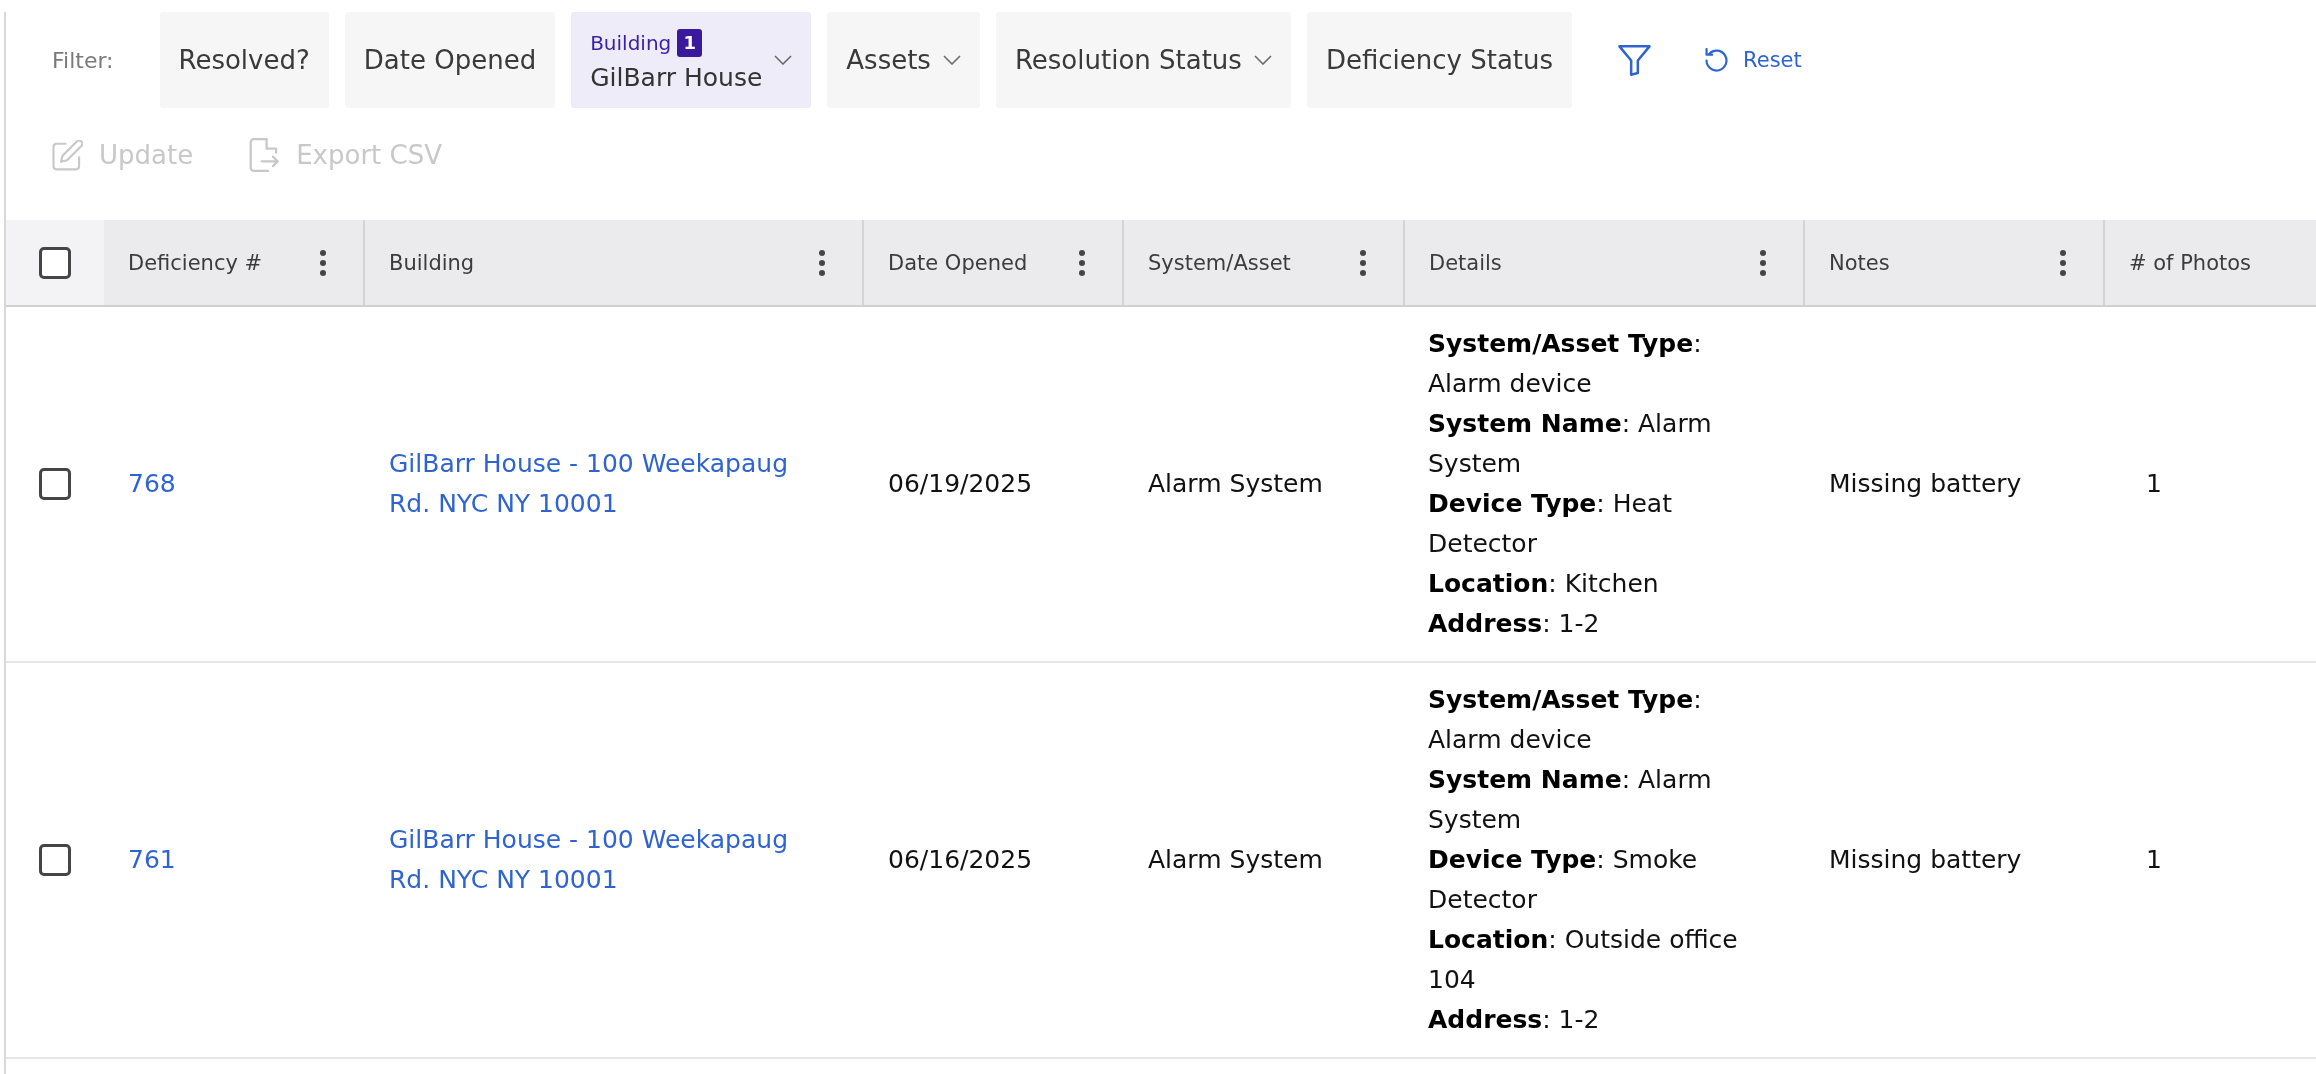  What do you see at coordinates (960, 484) in the screenshot?
I see `date-opened-text: 06/19/2025` at bounding box center [960, 484].